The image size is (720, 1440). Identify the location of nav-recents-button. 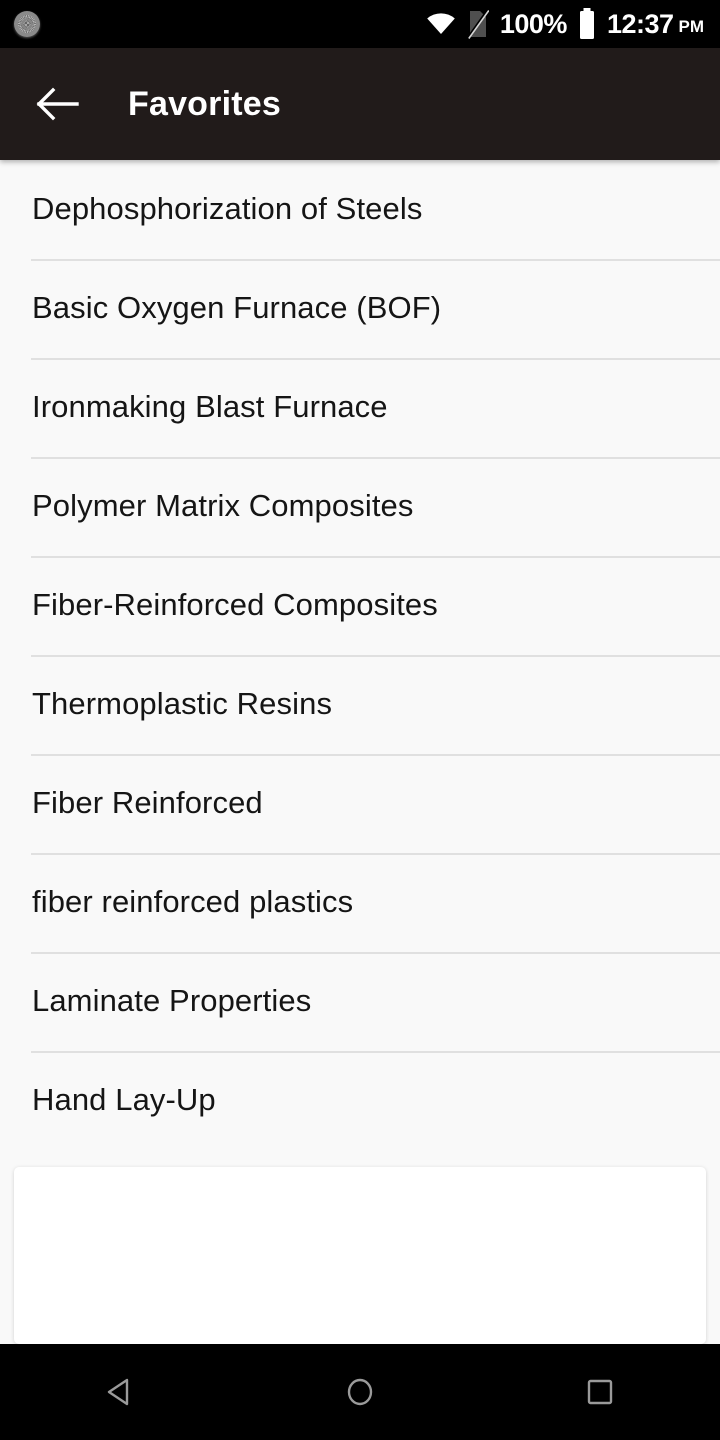
(600, 1392).